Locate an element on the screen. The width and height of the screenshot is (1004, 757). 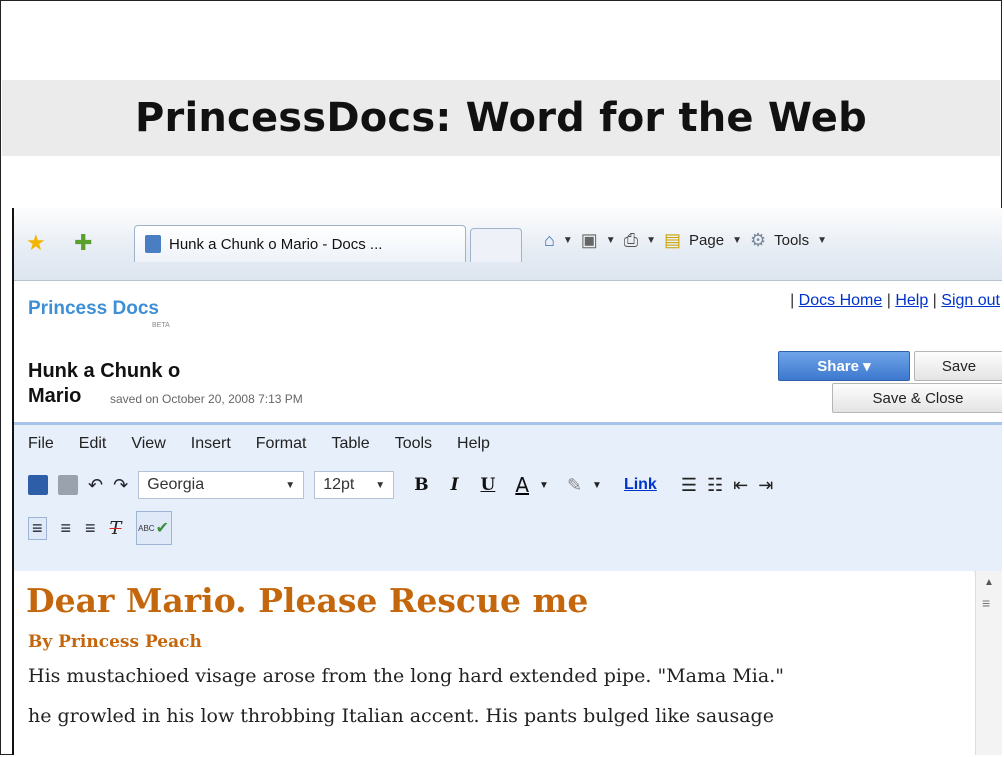
slide-title: PrincessDocs: Word for the Web is located at coordinates (501, 118).